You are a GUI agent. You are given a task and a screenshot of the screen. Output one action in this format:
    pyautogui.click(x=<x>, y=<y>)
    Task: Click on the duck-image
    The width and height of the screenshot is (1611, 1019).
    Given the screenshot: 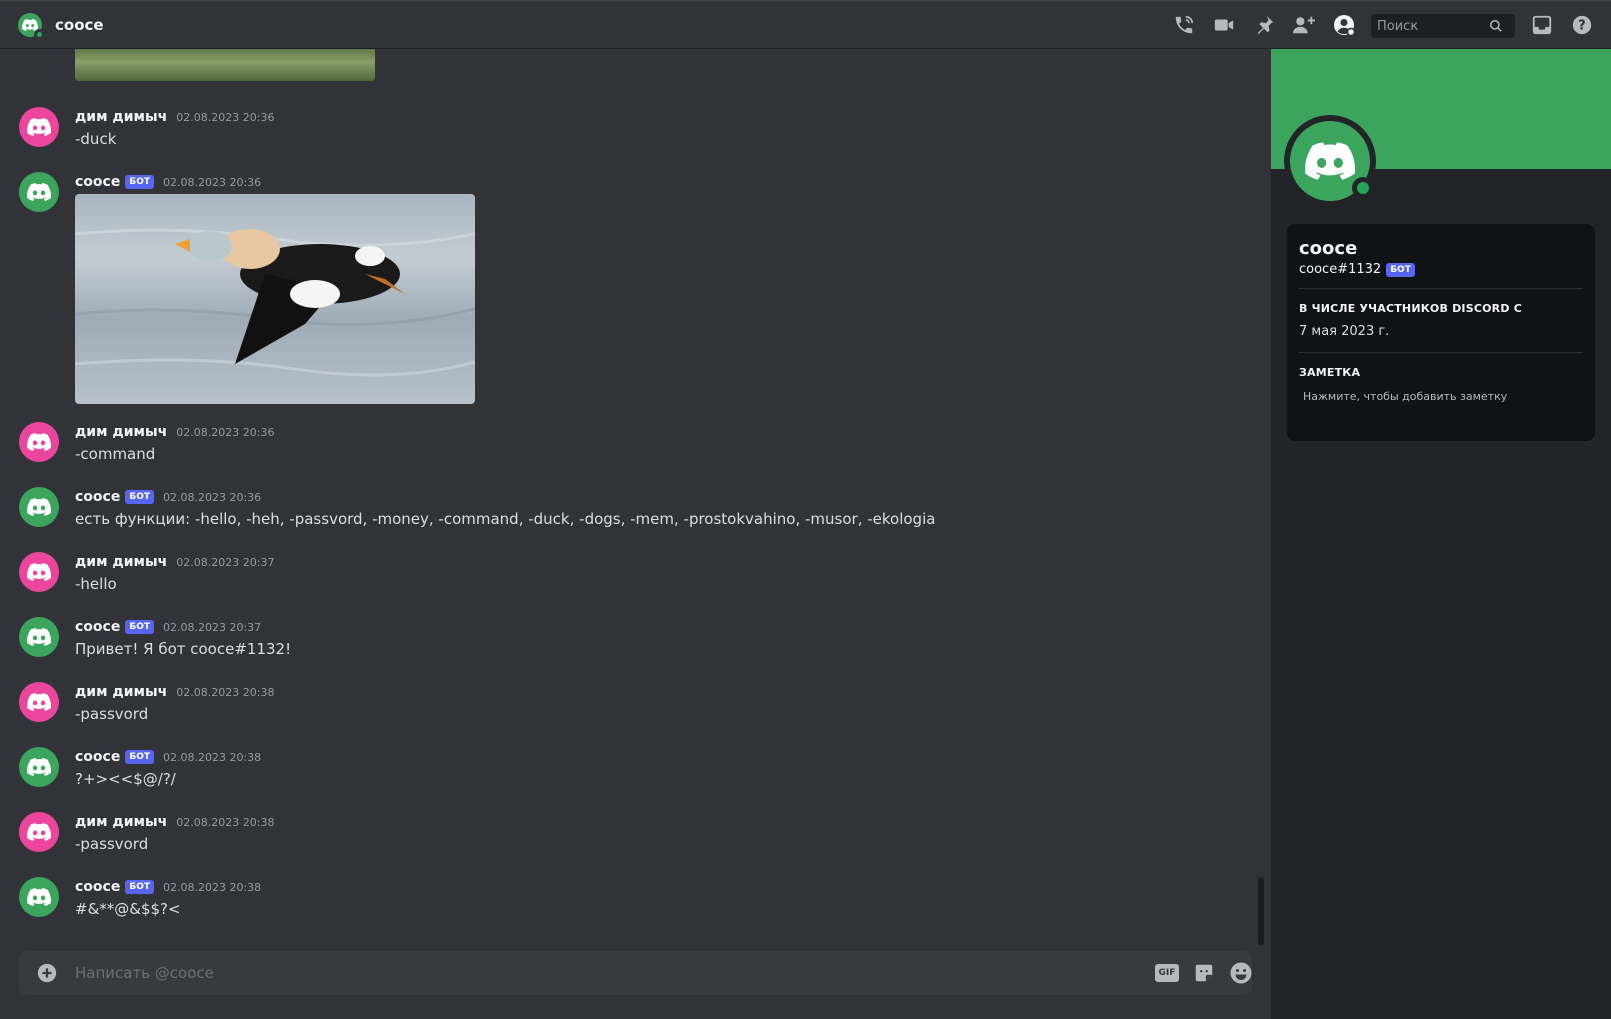 What is the action you would take?
    pyautogui.click(x=275, y=299)
    